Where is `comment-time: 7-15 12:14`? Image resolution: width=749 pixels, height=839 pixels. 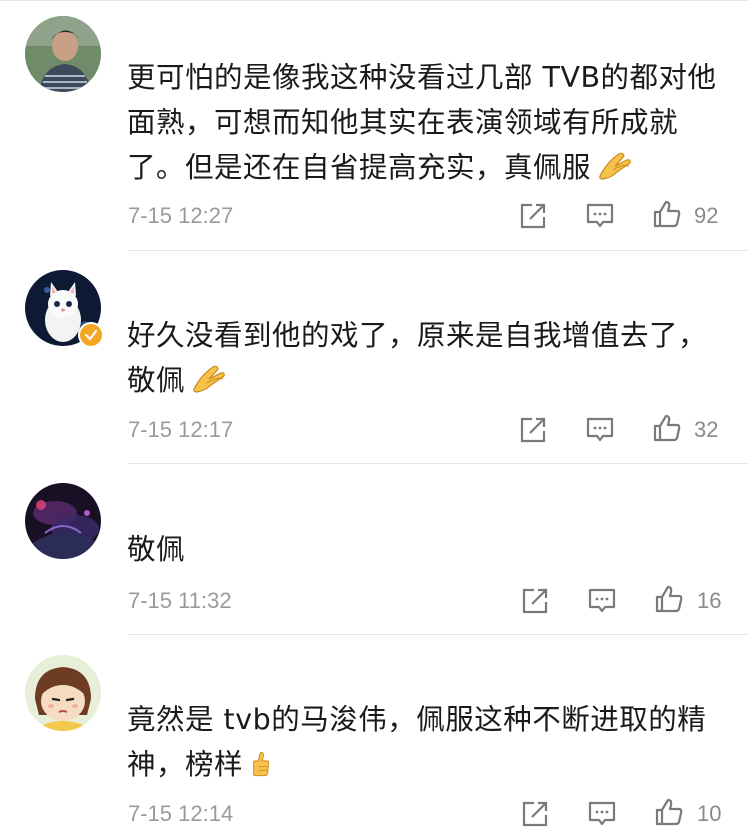 comment-time: 7-15 12:14 is located at coordinates (181, 813).